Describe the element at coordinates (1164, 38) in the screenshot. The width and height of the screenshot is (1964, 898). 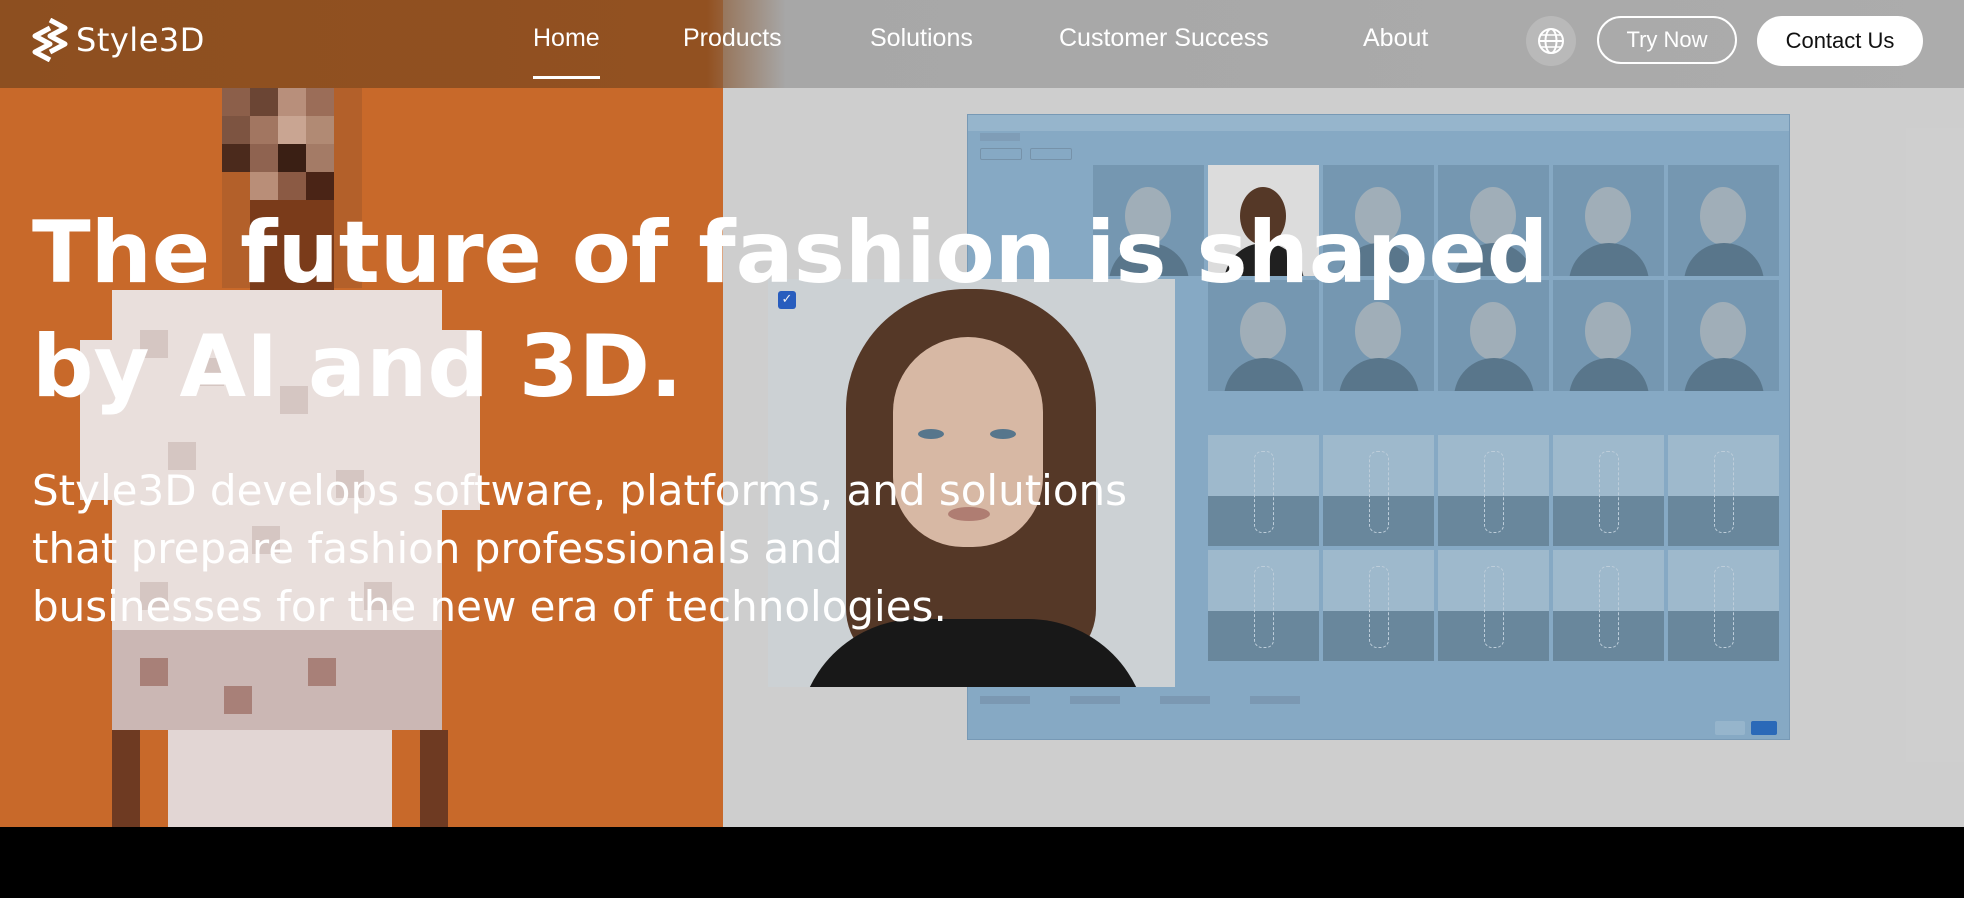
I see `nav-customer-success: Customer Success` at that location.